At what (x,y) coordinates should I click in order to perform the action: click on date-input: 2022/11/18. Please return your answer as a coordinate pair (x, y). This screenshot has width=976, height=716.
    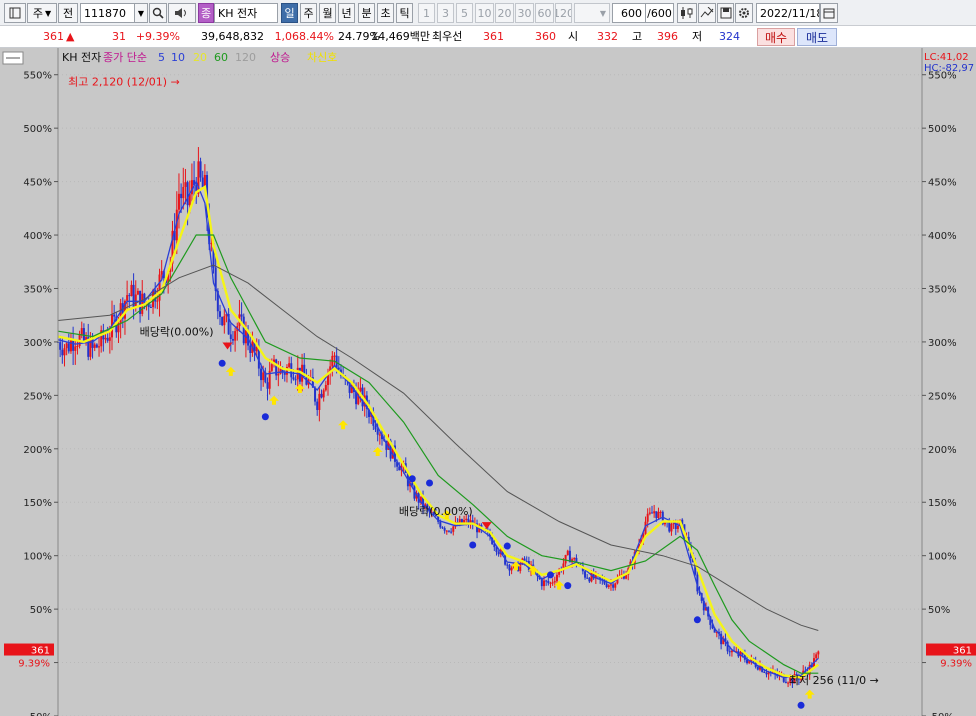
    Looking at the image, I should click on (788, 13).